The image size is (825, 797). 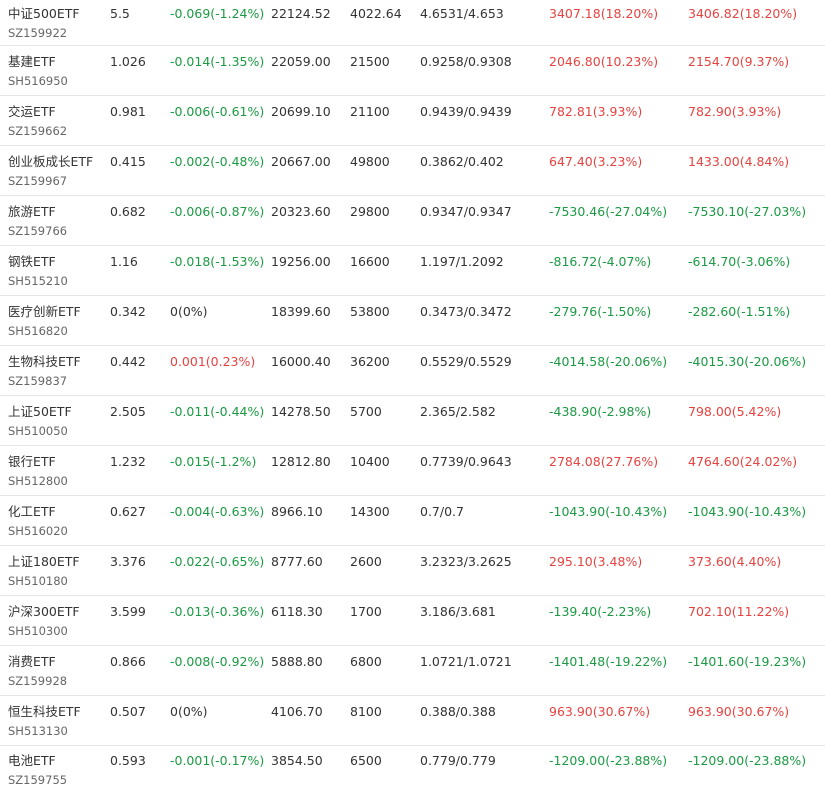 What do you see at coordinates (310, 620) in the screenshot?
I see `market-value-cell: 6118.30` at bounding box center [310, 620].